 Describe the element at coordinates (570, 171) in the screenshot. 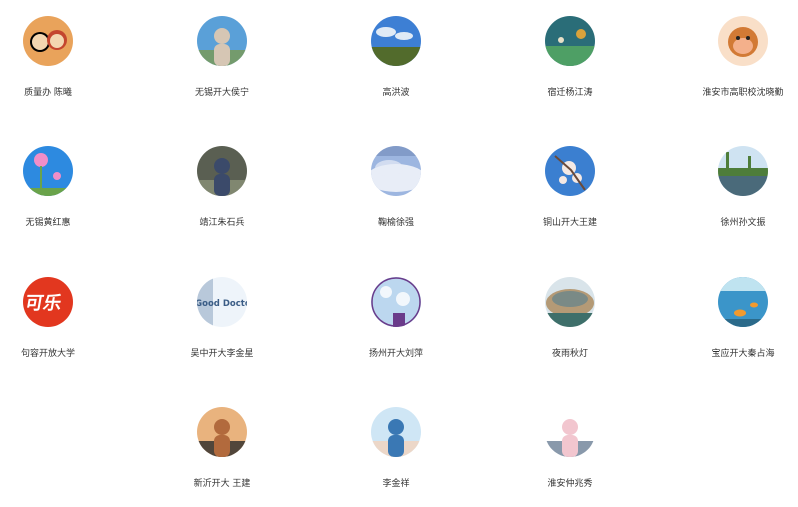

I see `cherry-blossom-icon` at that location.